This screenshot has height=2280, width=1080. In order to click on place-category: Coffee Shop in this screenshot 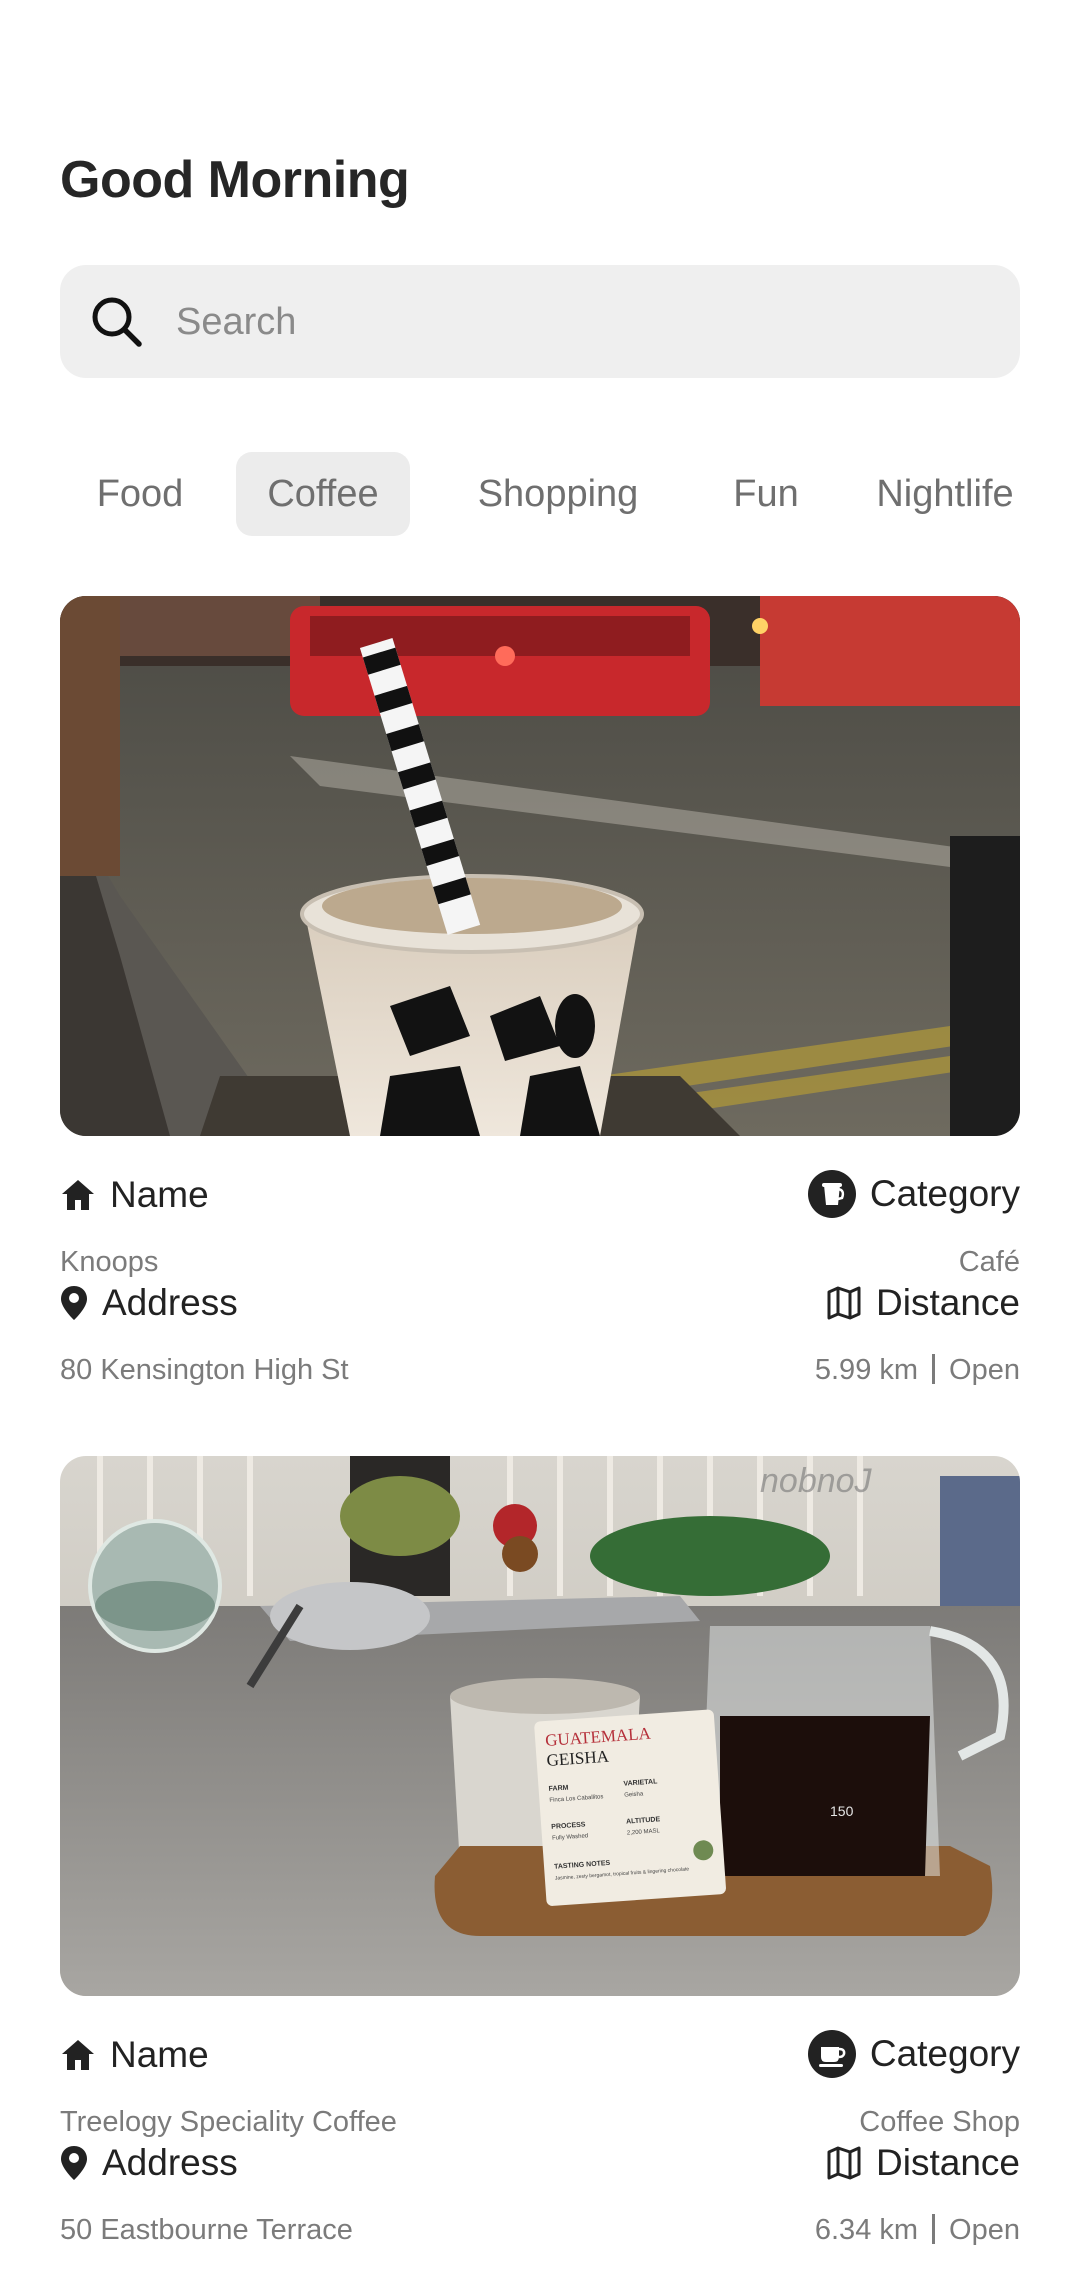, I will do `click(939, 2122)`.